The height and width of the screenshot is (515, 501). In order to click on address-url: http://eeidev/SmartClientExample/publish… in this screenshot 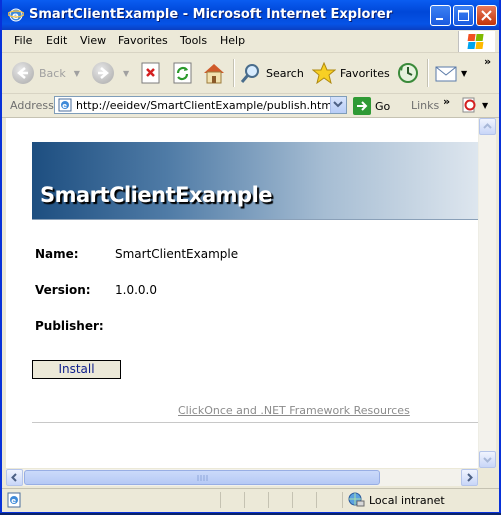, I will do `click(204, 105)`.